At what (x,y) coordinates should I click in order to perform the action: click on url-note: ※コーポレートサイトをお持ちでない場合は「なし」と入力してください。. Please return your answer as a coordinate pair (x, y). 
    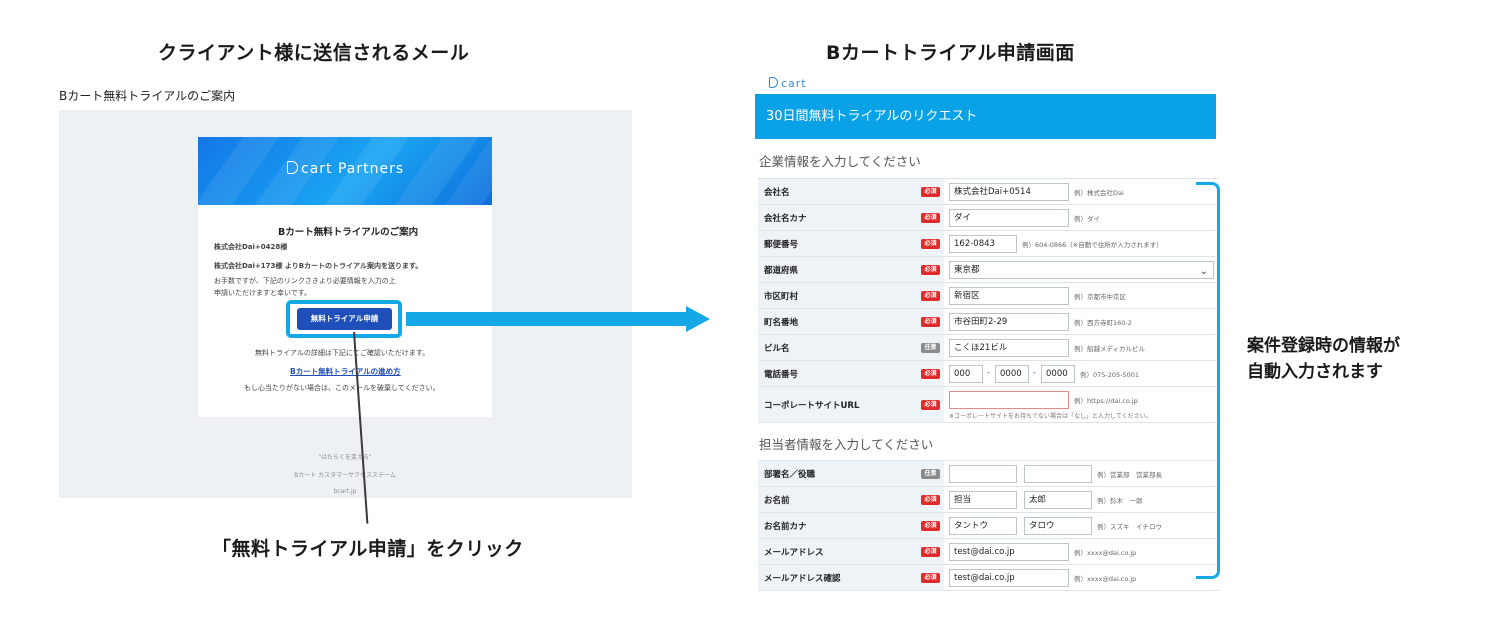
    Looking at the image, I should click on (1050, 416).